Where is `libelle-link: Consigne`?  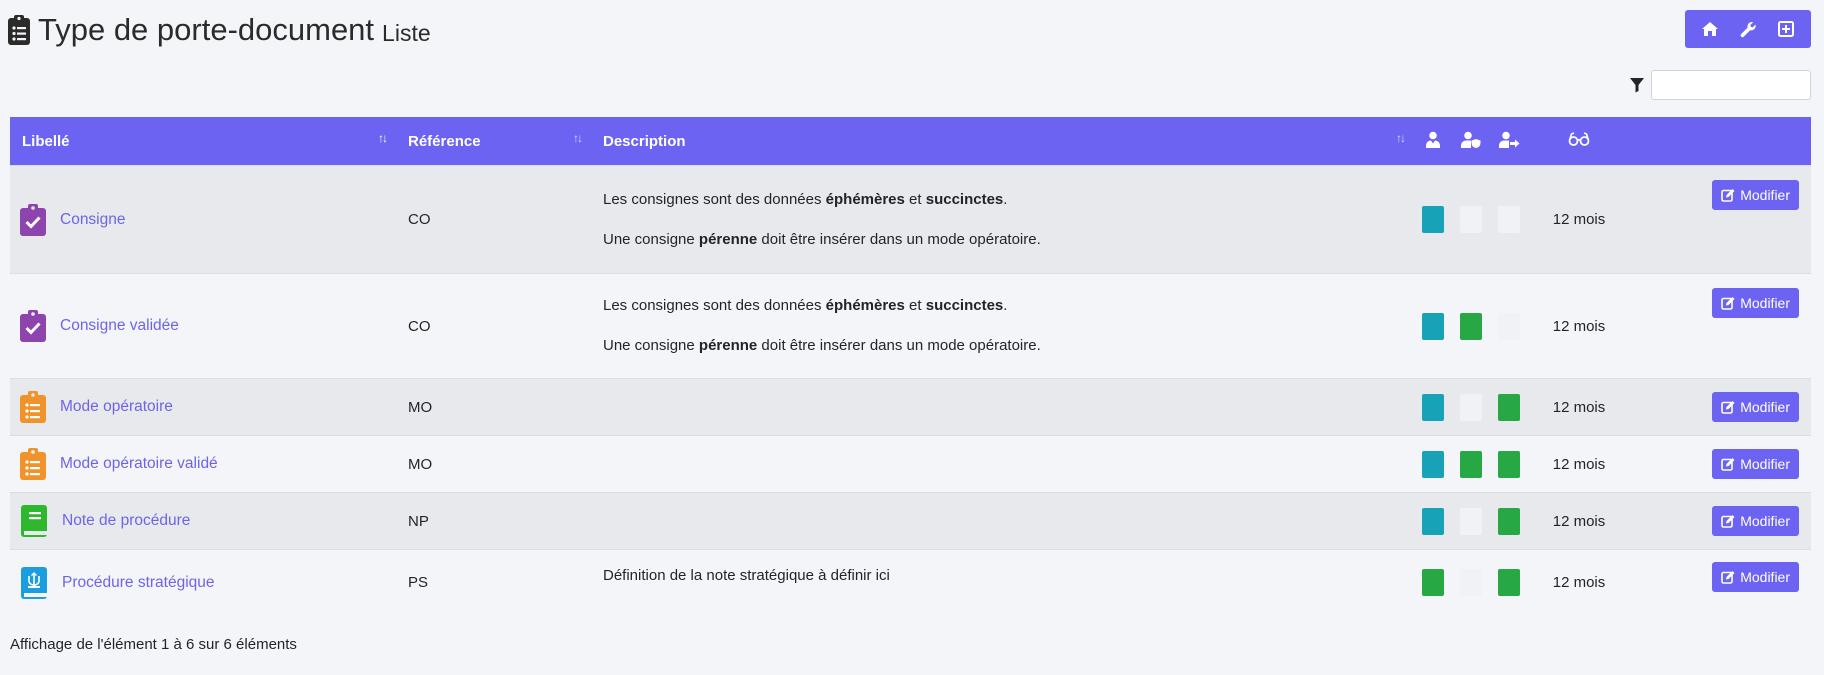
libelle-link: Consigne is located at coordinates (93, 220).